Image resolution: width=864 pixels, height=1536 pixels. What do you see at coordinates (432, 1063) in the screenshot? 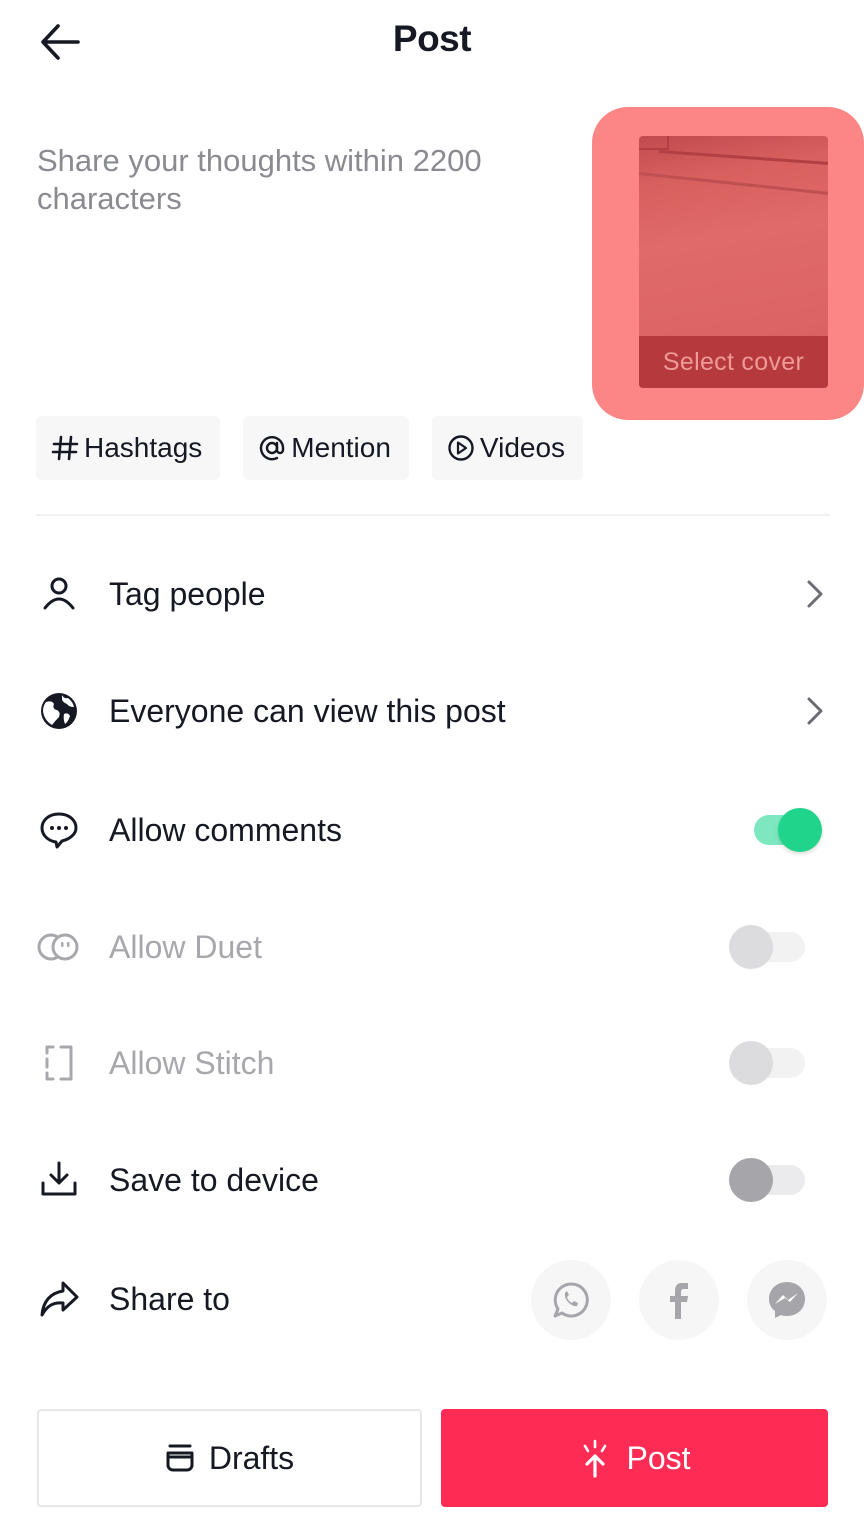
I see `allow-stitch-row: Allow Stitch` at bounding box center [432, 1063].